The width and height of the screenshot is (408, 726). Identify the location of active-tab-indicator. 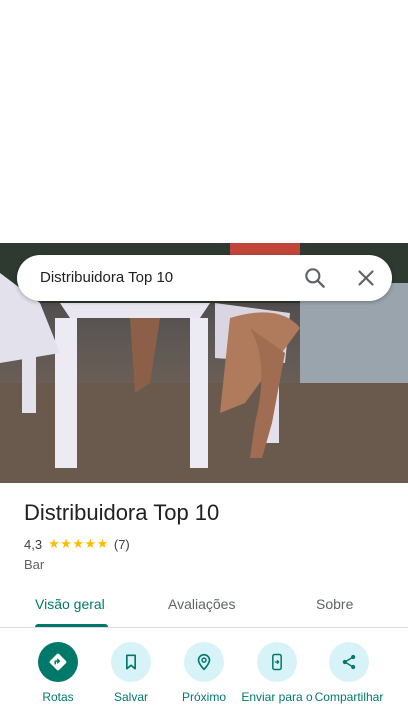
(71, 625).